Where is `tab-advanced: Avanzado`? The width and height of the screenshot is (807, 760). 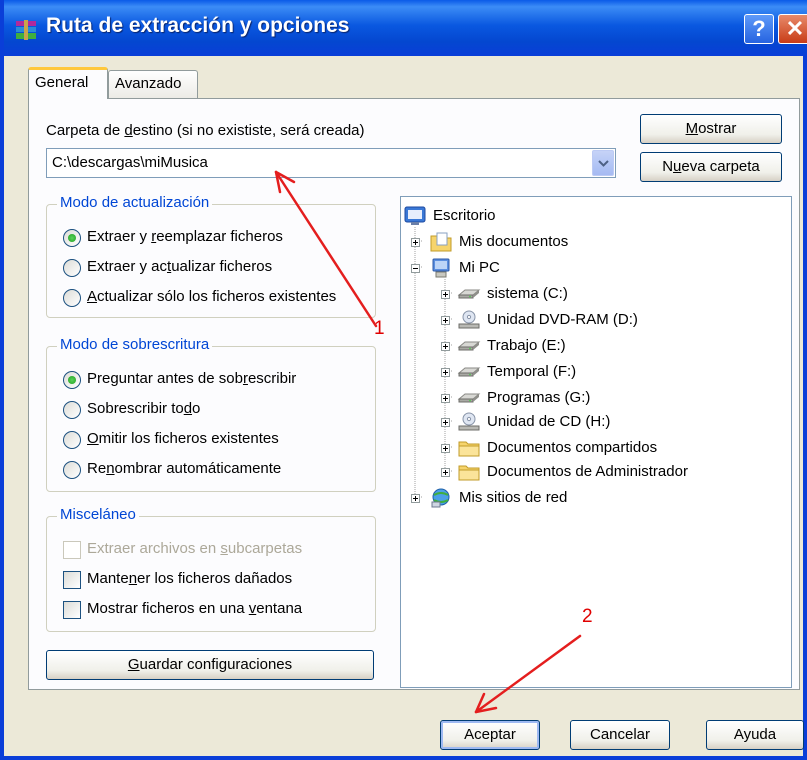 tab-advanced: Avanzado is located at coordinates (153, 84).